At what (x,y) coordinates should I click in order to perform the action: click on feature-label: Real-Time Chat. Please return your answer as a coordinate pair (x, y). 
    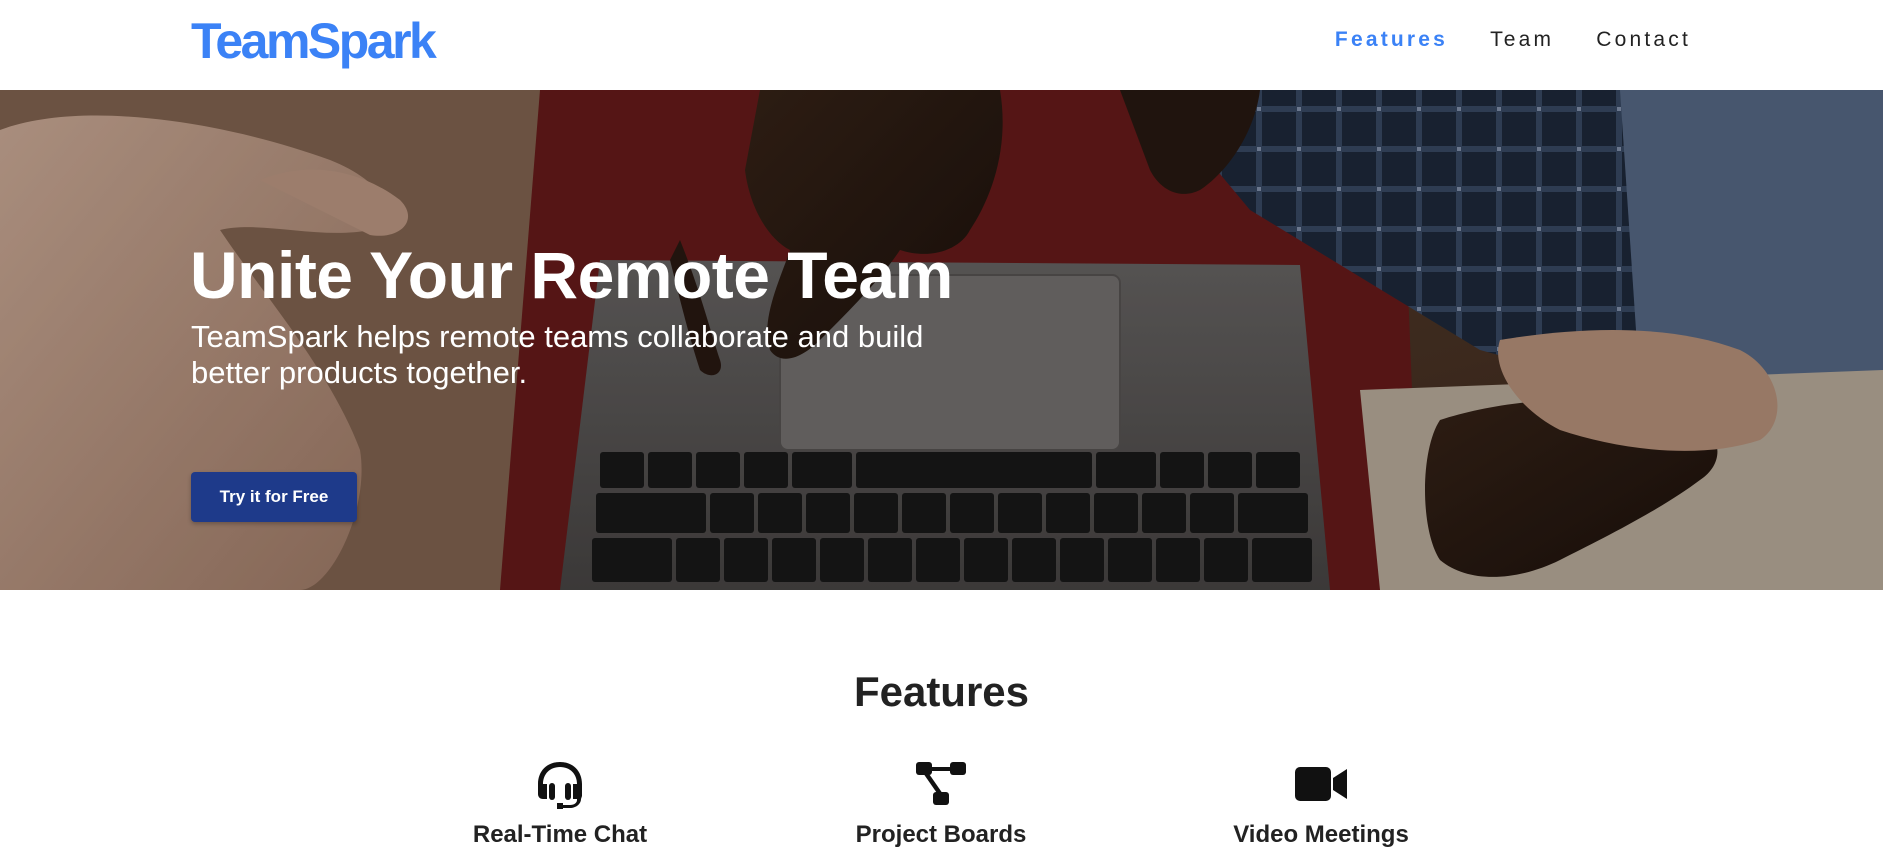
    Looking at the image, I should click on (560, 834).